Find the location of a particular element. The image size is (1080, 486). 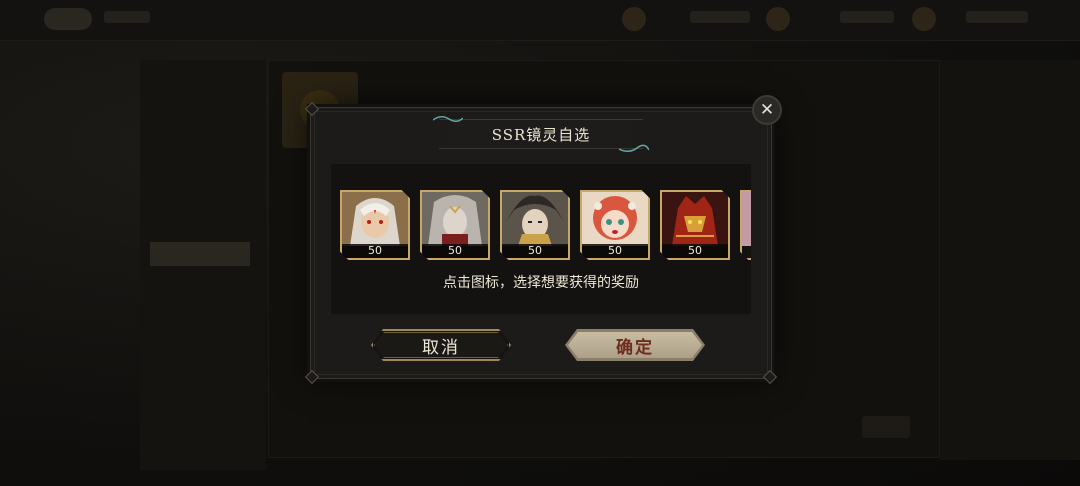

reward-avatar-5: 50 is located at coordinates (695, 225).